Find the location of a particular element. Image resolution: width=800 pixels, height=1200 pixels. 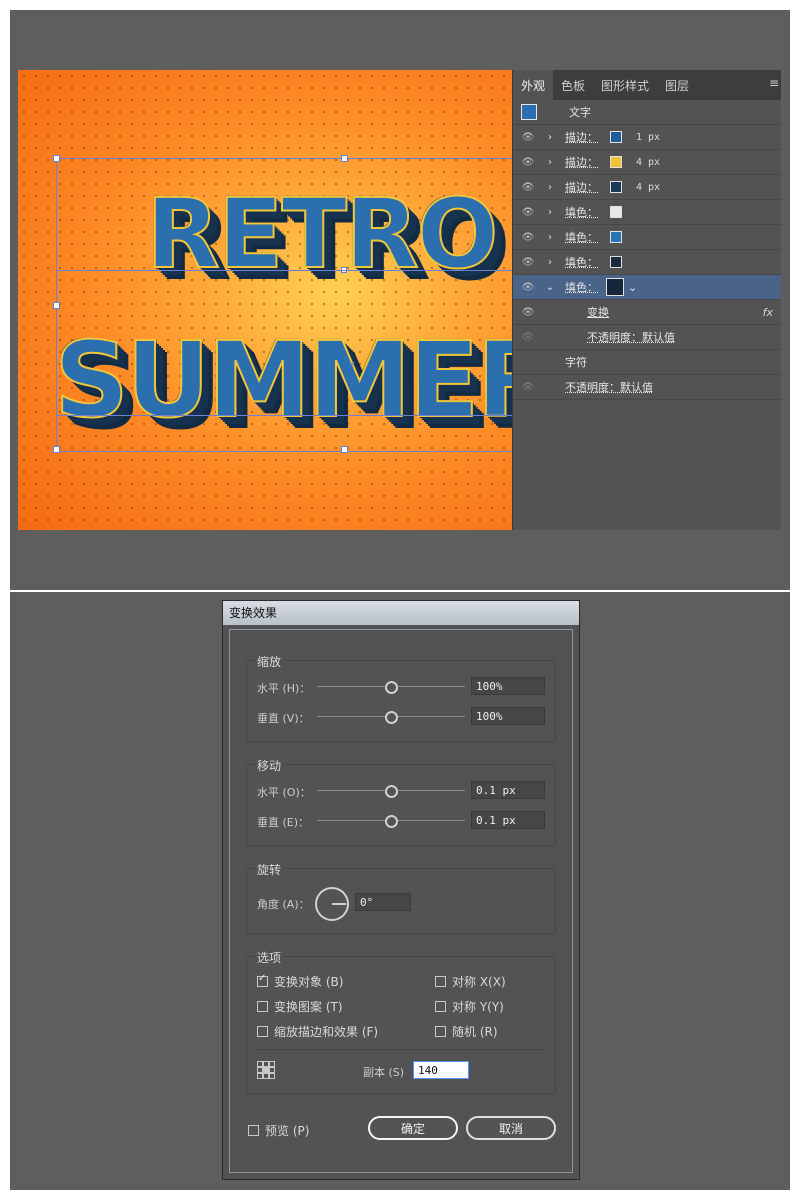

copies-input: 140 is located at coordinates (441, 1070).